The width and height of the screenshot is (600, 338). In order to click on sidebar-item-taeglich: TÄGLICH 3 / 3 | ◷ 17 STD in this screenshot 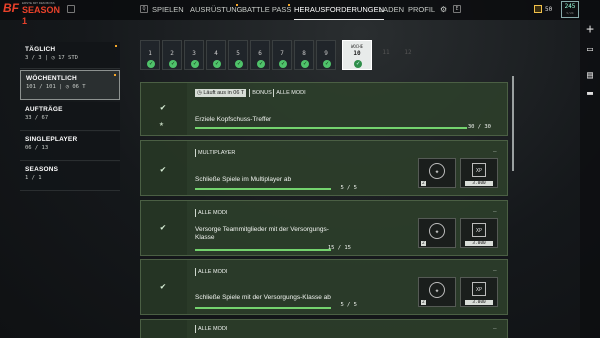, I will do `click(70, 55)`.